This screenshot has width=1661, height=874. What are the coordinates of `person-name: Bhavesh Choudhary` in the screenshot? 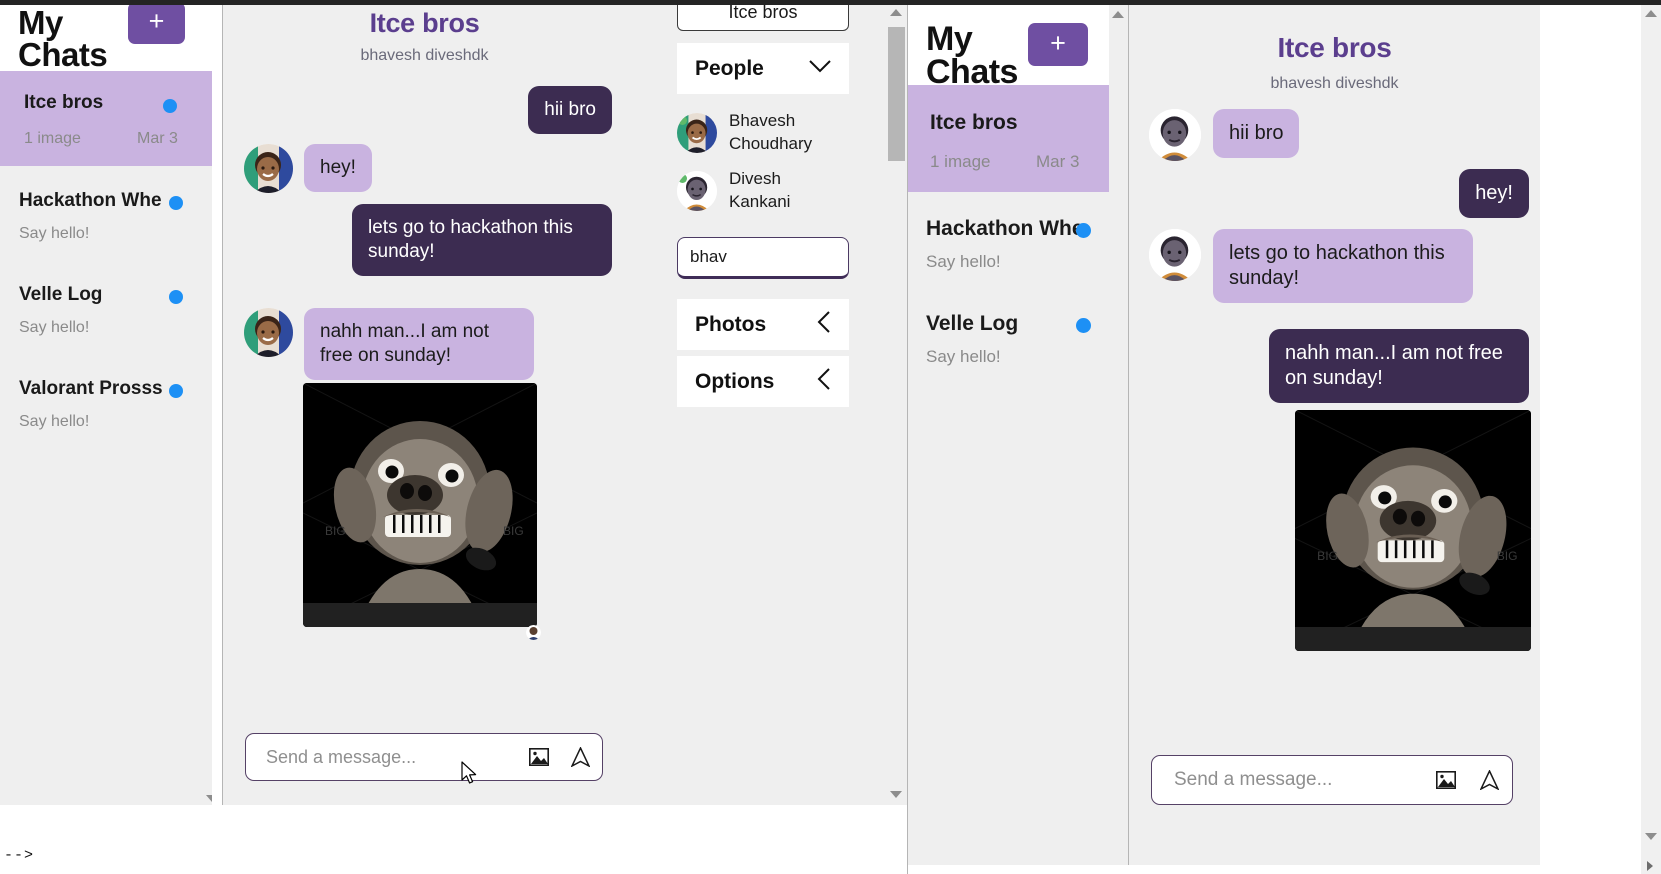 It's located at (771, 132).